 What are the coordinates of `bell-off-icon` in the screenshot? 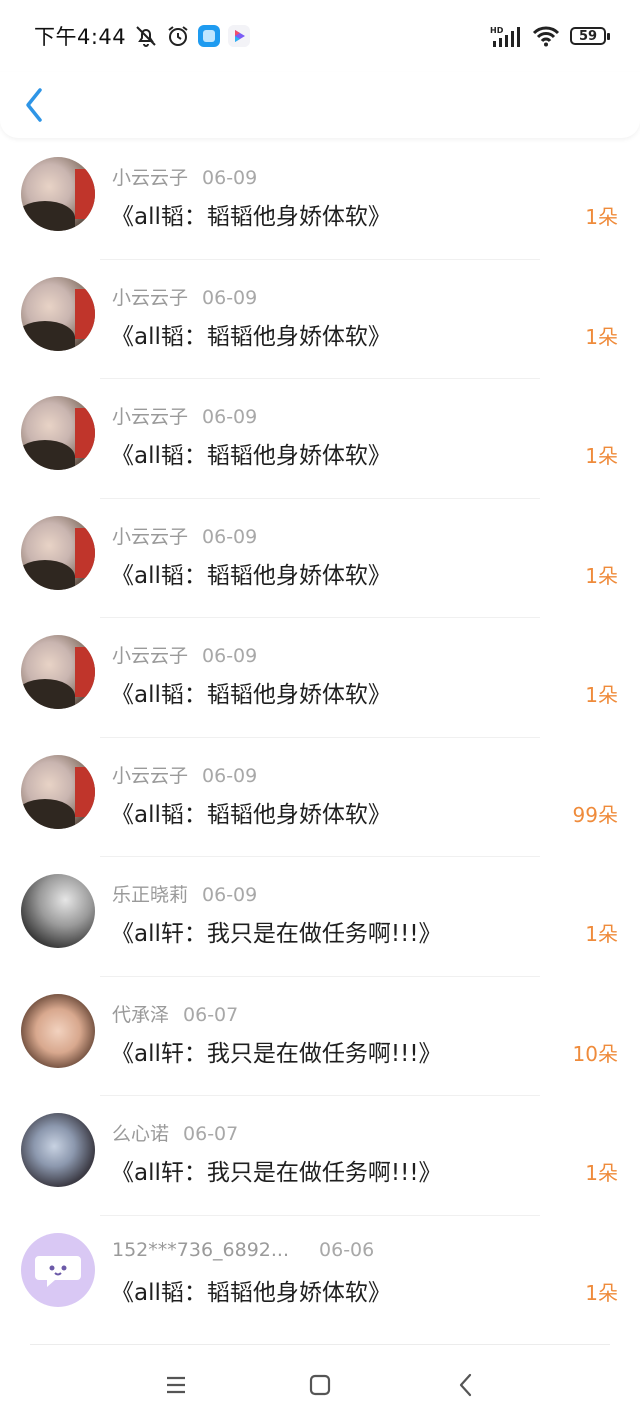 It's located at (146, 36).